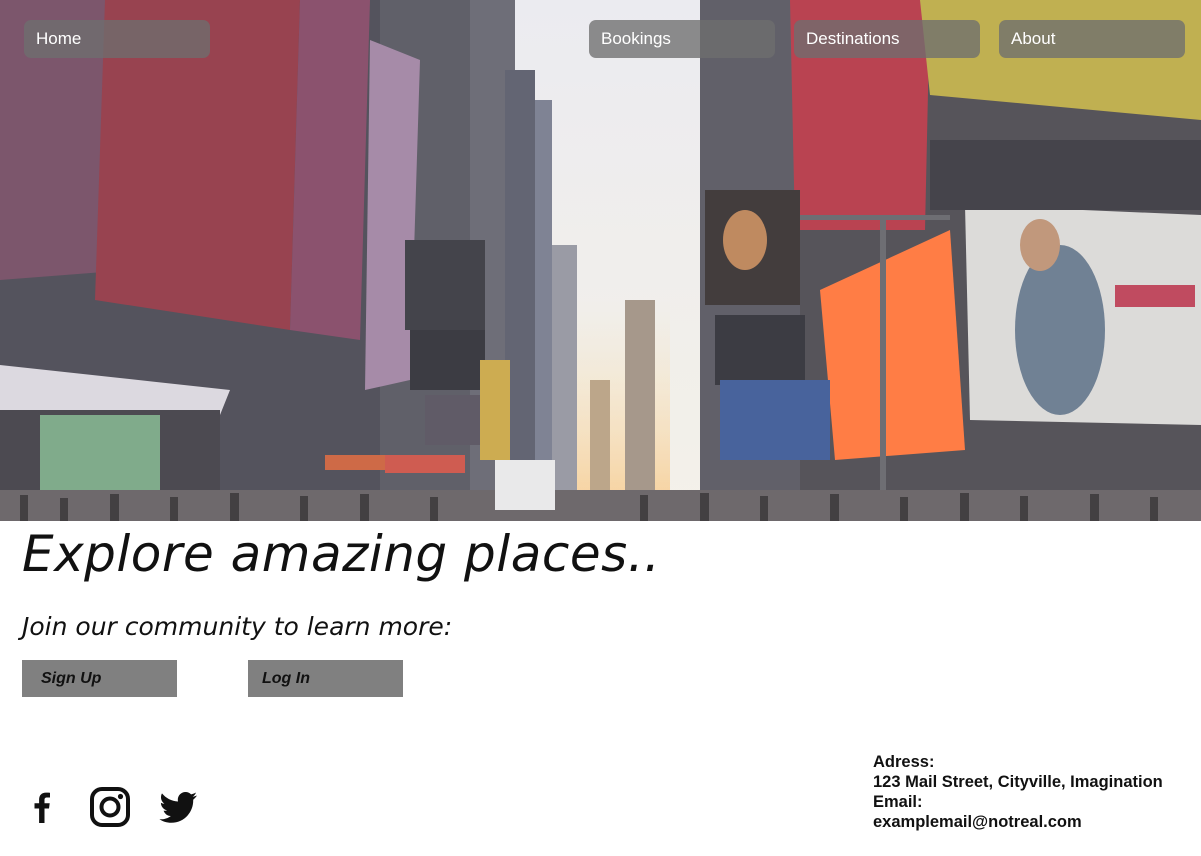 This screenshot has height=856, width=1201. What do you see at coordinates (325, 678) in the screenshot?
I see `log-in-button: Log In` at bounding box center [325, 678].